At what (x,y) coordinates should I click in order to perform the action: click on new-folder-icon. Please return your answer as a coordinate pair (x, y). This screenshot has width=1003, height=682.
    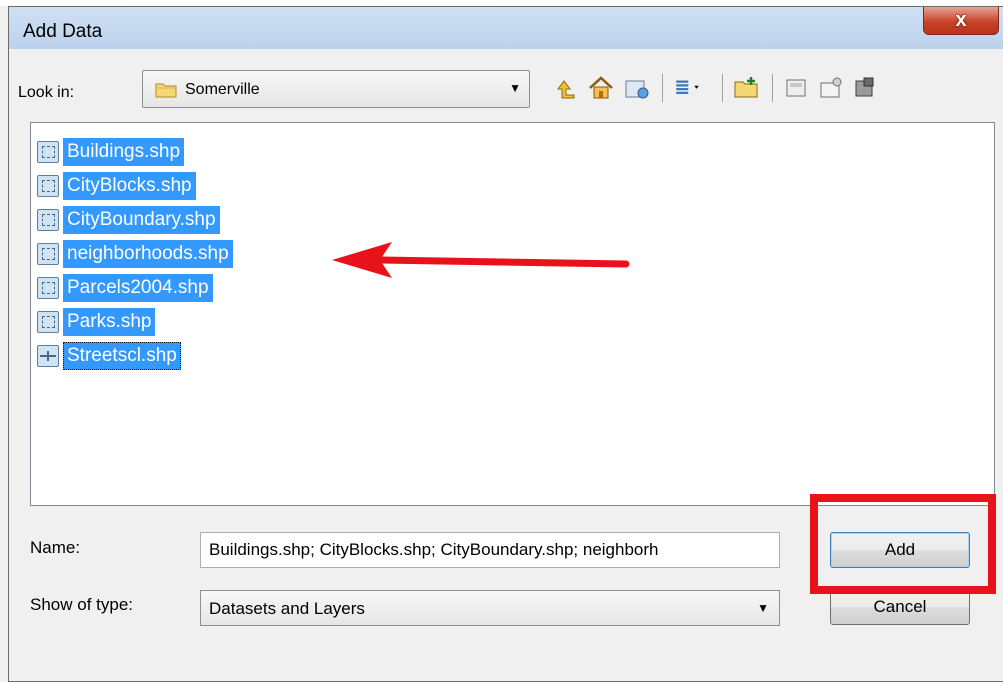
    Looking at the image, I should click on (747, 88).